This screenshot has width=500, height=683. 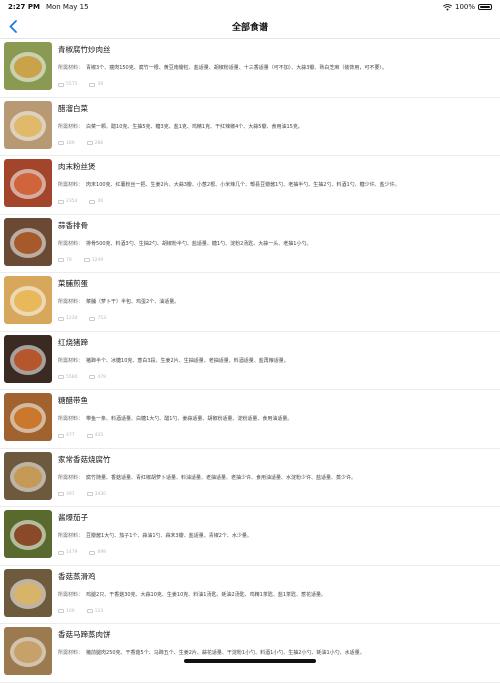 I want to click on like-count: 479, so click(x=102, y=377).